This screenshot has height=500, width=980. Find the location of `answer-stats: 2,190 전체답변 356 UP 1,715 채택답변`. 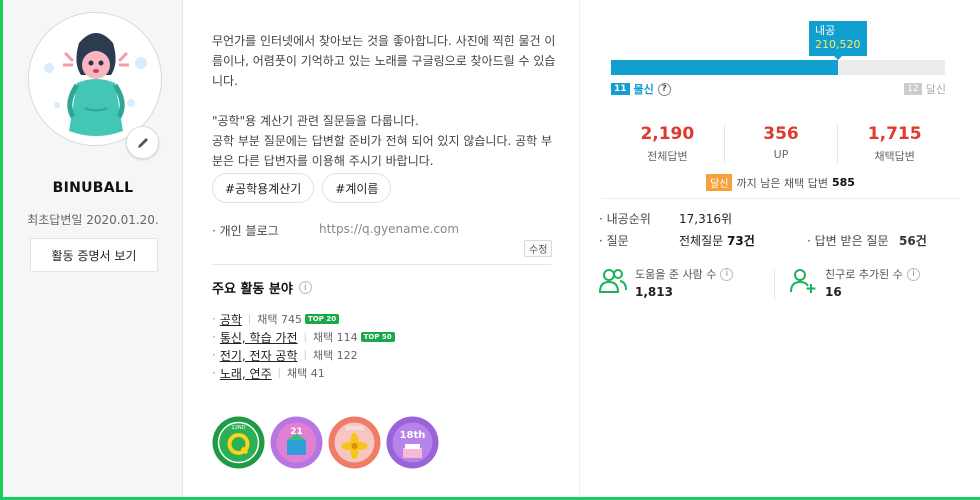

answer-stats: 2,190 전체답변 356 UP 1,715 채택답변 is located at coordinates (781, 144).